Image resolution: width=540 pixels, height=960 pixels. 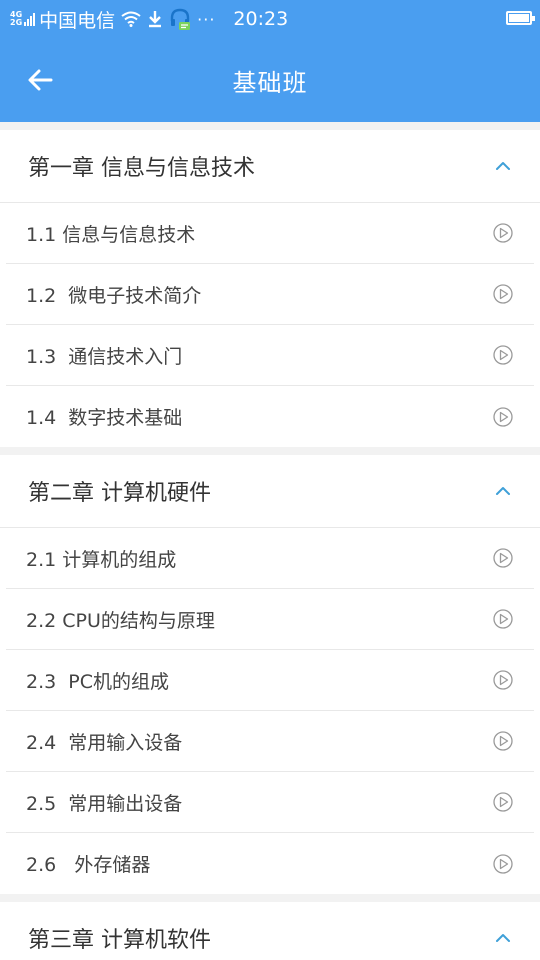 I want to click on lesson-item: 1.1 信息与信息技术, so click(x=270, y=233).